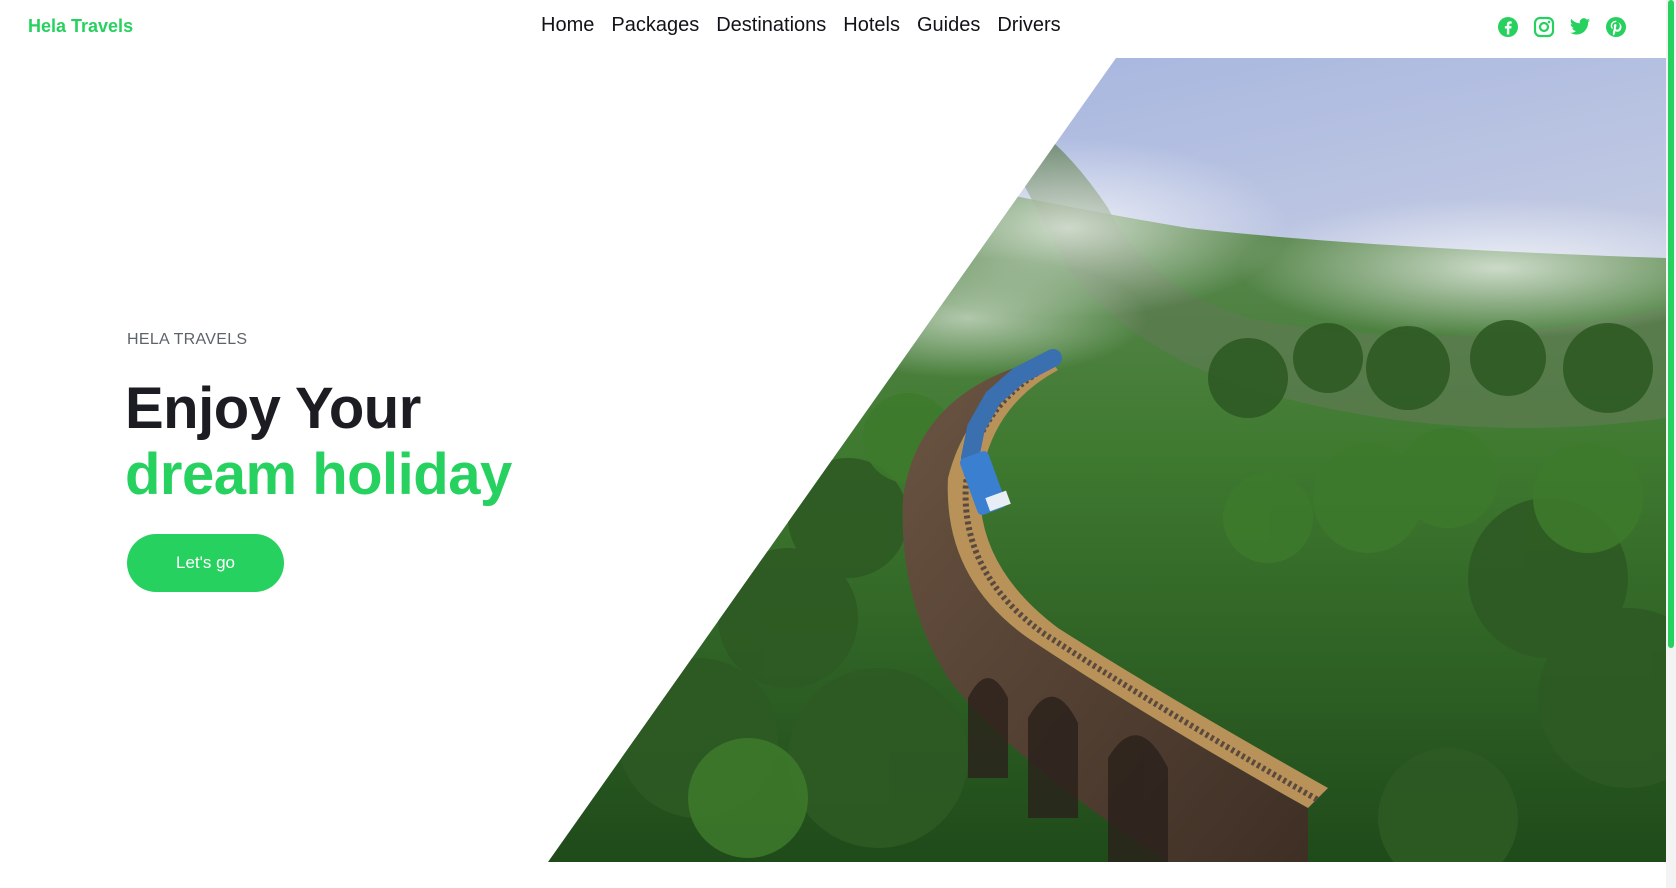 This screenshot has width=1676, height=888. Describe the element at coordinates (80, 26) in the screenshot. I see `brand-logo-link: Hela Travels` at that location.